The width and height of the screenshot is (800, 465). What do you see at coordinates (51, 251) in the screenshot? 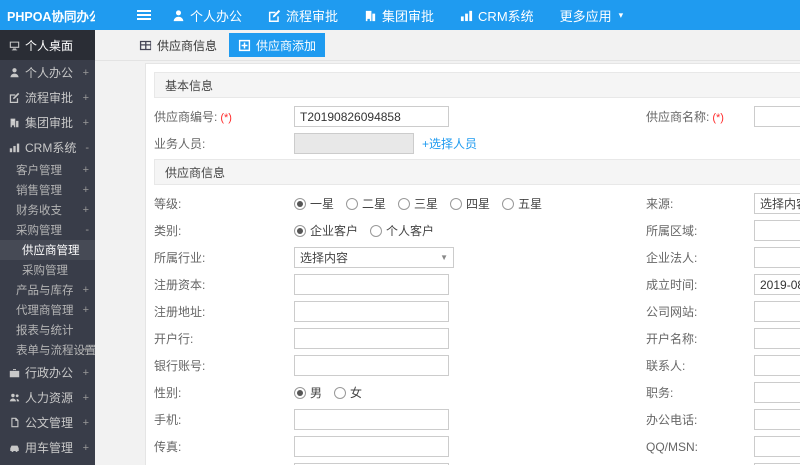
I see `sidebar-item-label: 供应商管理` at bounding box center [51, 251].